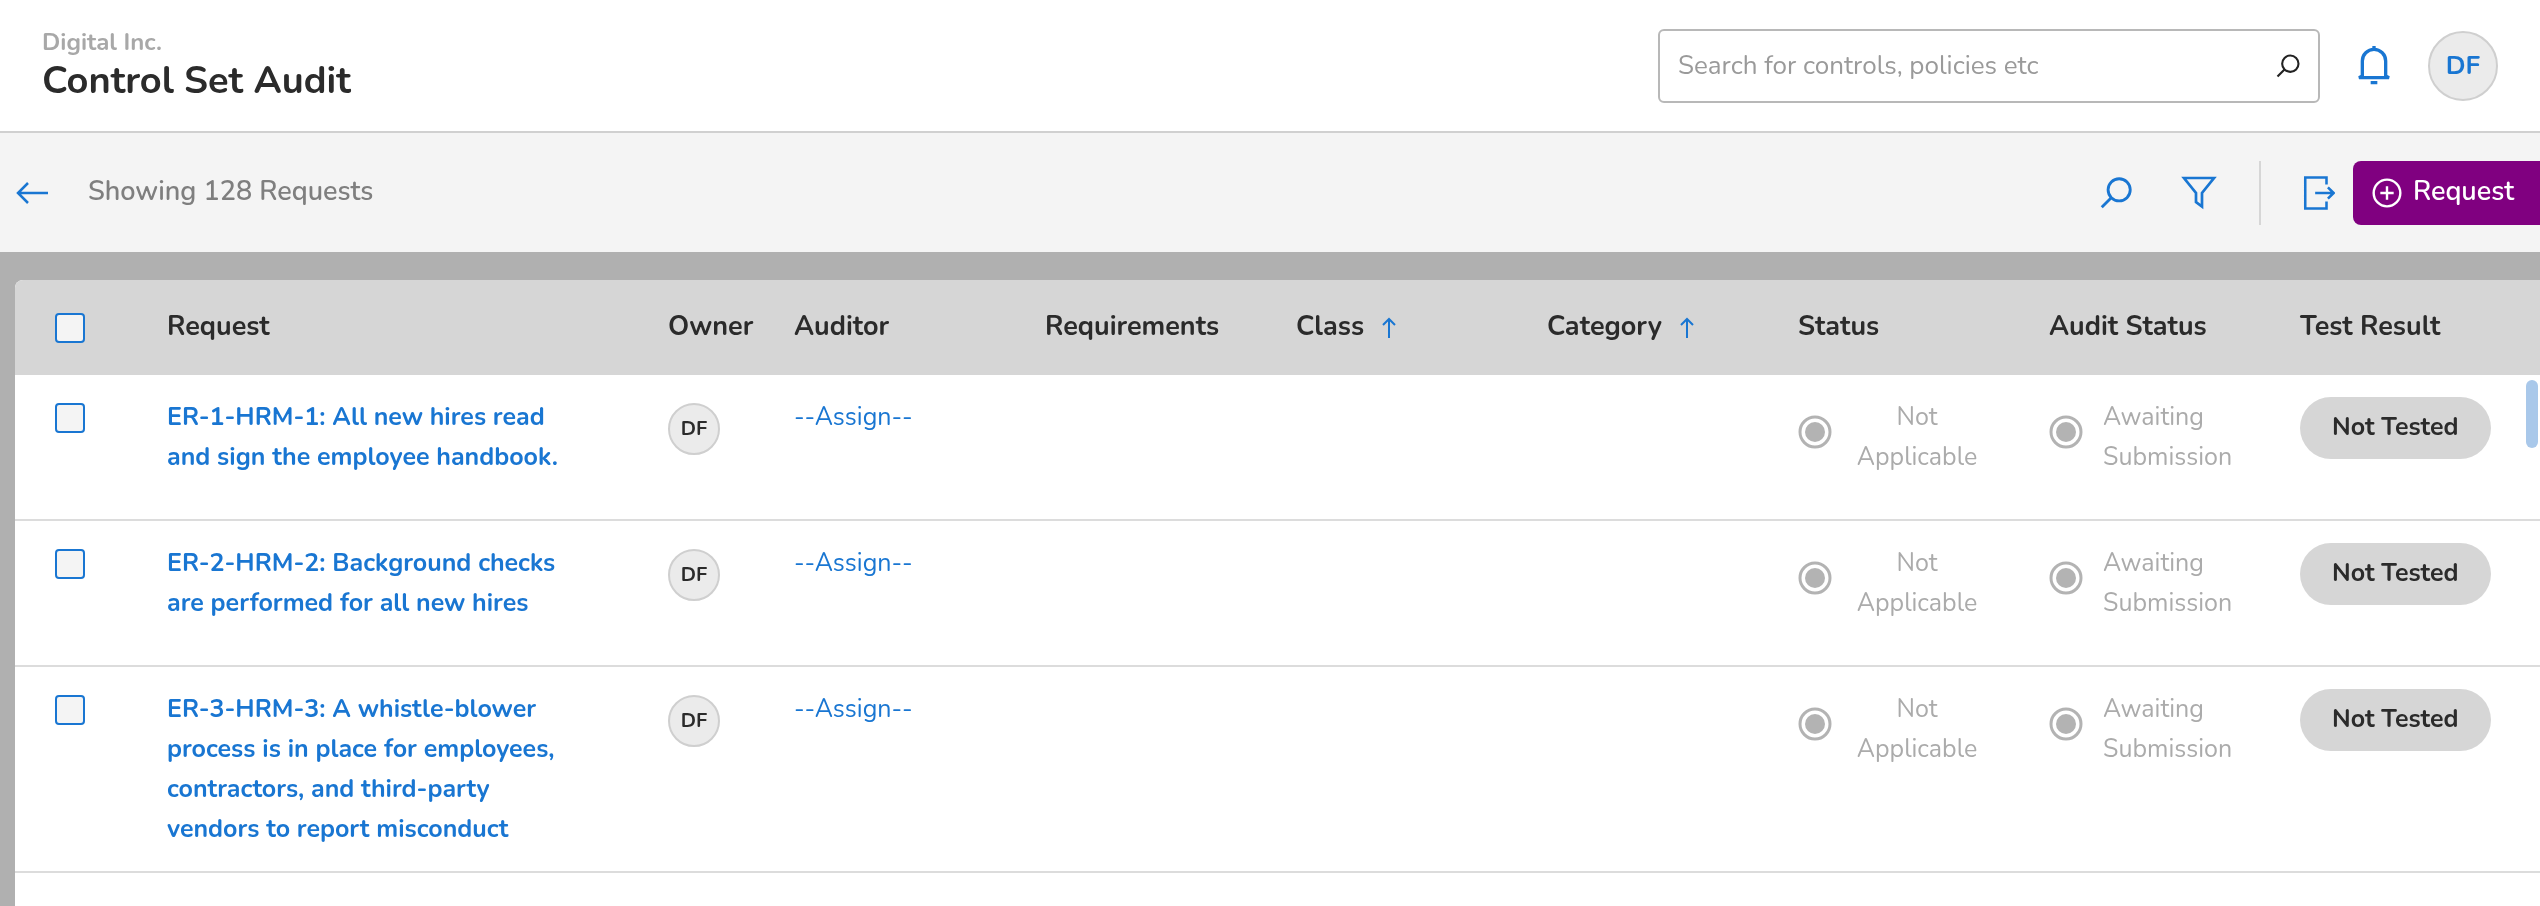  I want to click on page-title: Control Set Audit, so click(196, 80).